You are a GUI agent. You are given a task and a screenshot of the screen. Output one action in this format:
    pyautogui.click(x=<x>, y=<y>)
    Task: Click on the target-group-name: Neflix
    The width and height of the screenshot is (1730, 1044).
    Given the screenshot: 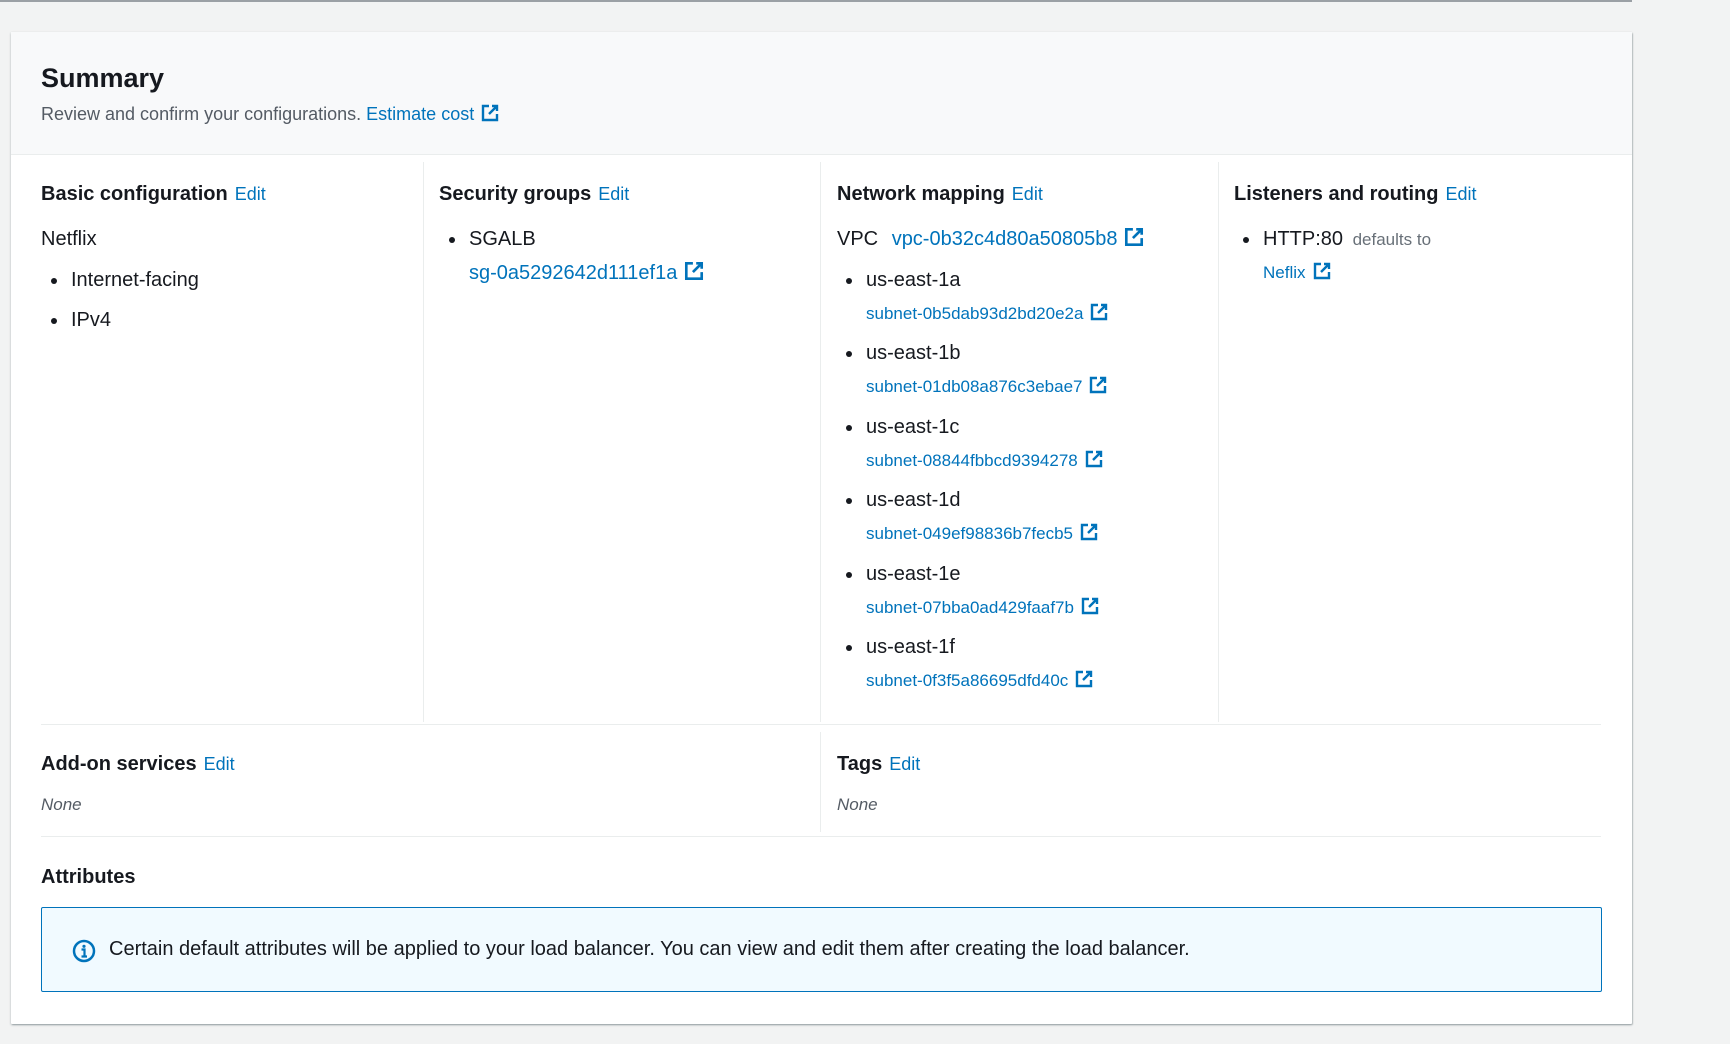 What is the action you would take?
    pyautogui.click(x=1284, y=272)
    